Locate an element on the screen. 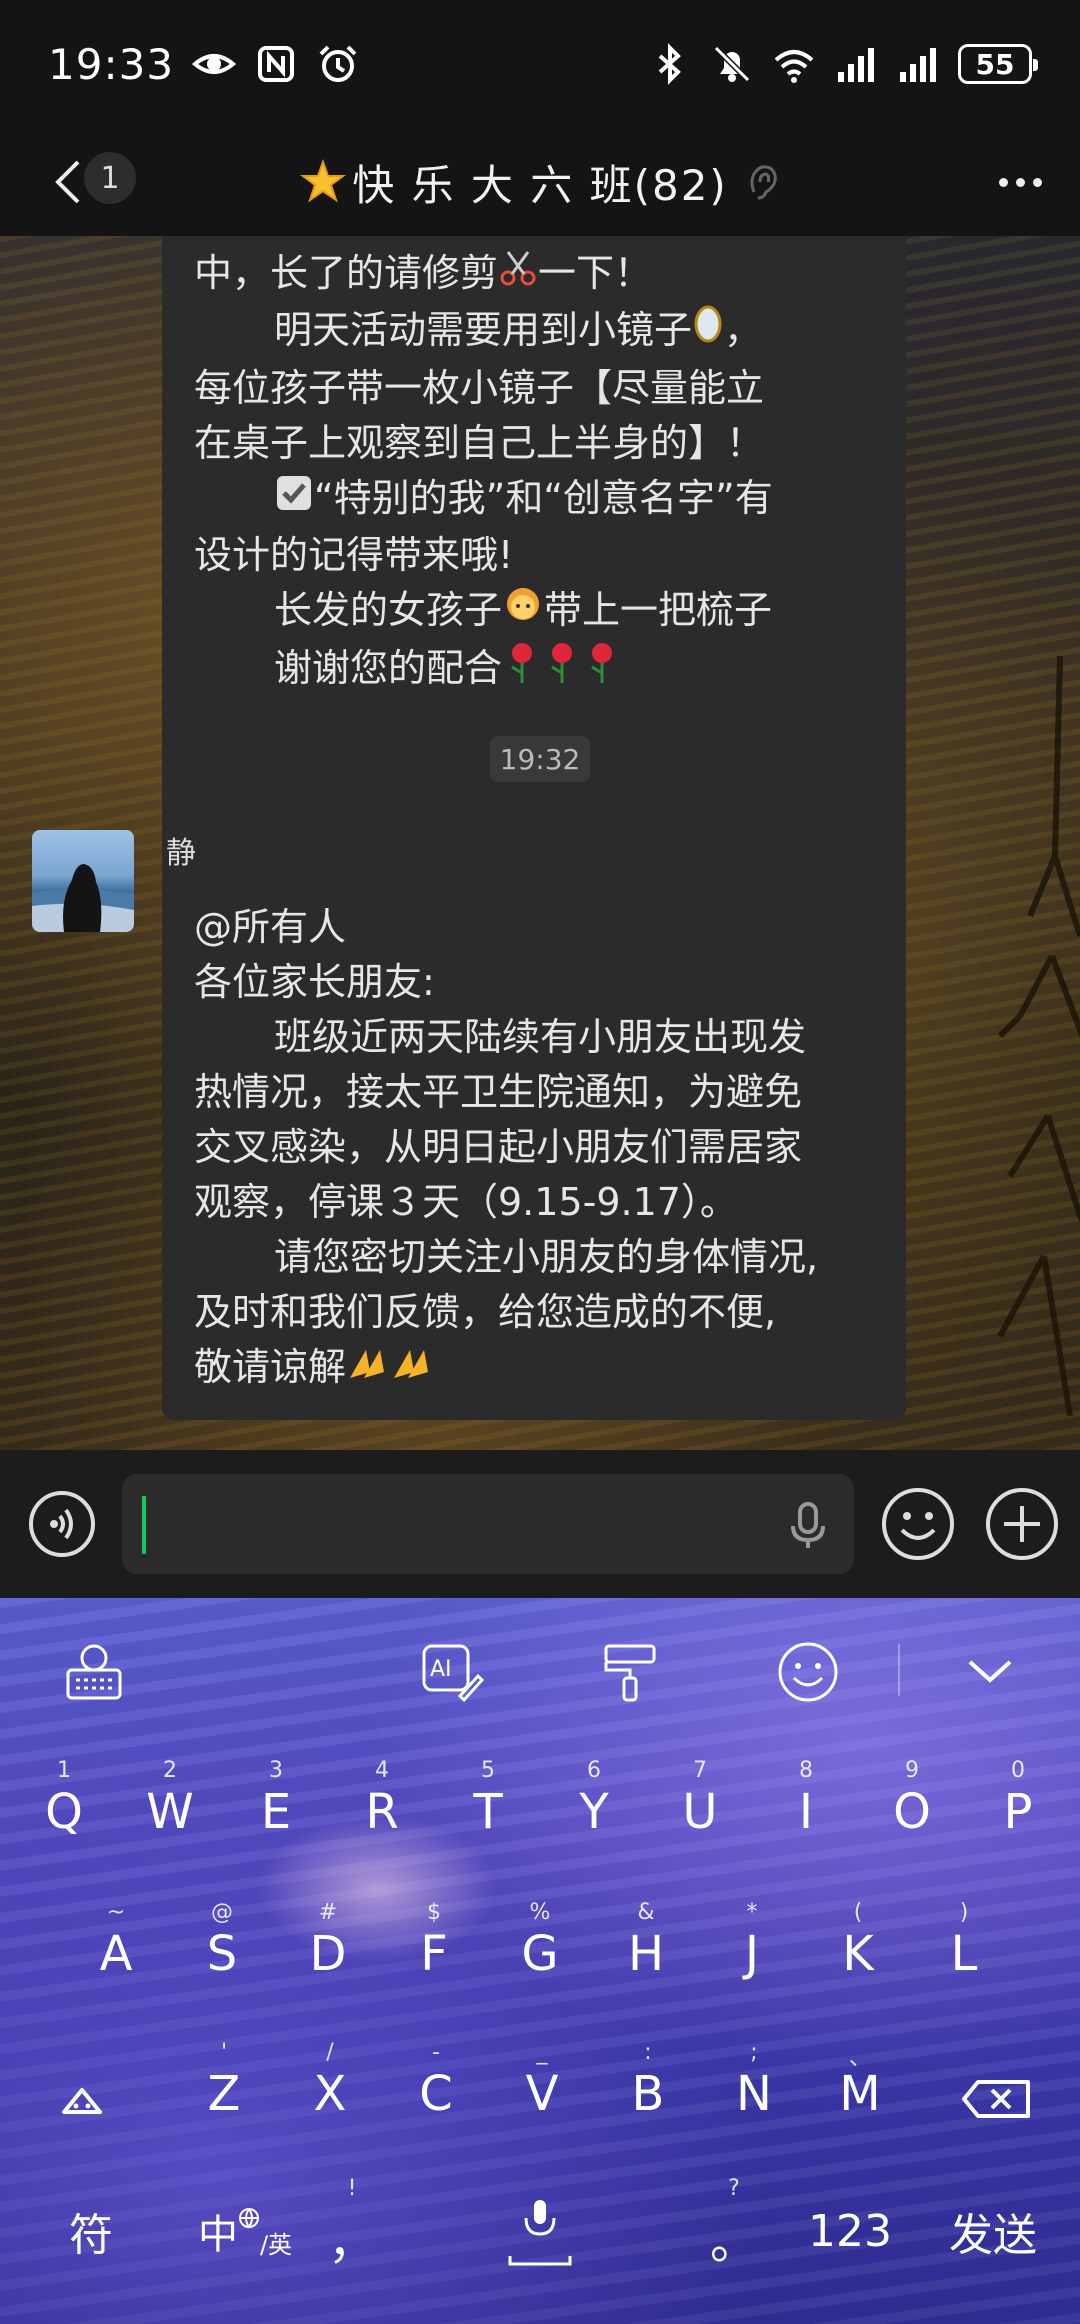  message-input is located at coordinates (488, 1524).